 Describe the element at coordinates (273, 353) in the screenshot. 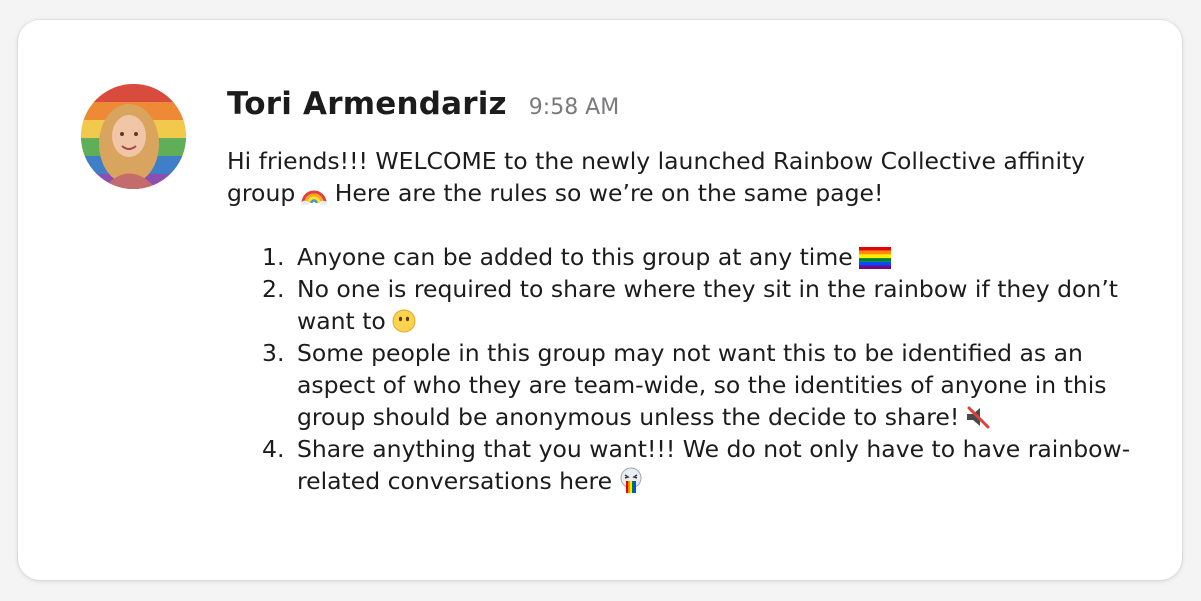

I see `rule-number: 3.` at that location.